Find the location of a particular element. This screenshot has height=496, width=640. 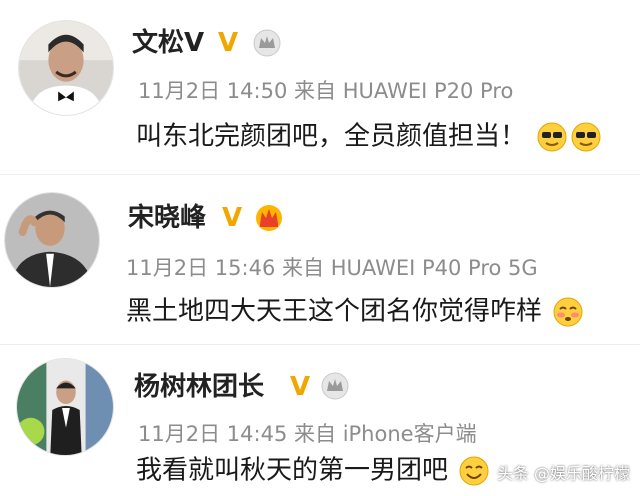

username: 文松V is located at coordinates (168, 43).